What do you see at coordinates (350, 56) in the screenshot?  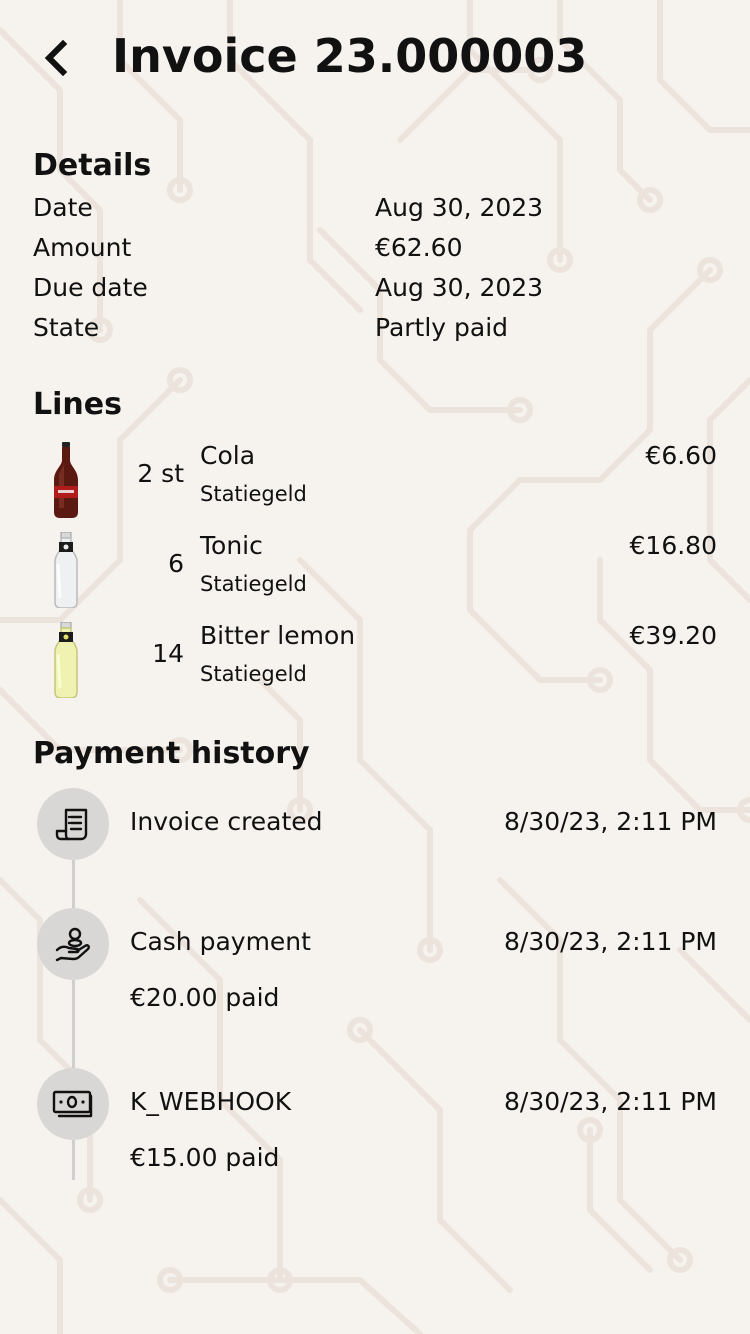 I see `page-title: Invoice 23.000003` at bounding box center [350, 56].